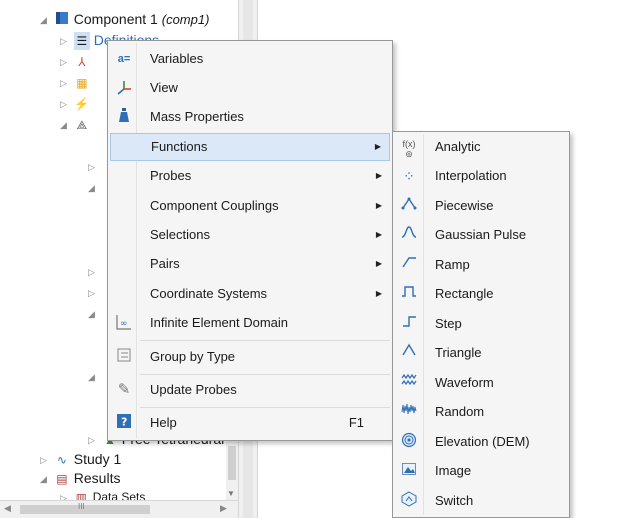  Describe the element at coordinates (409, 412) in the screenshot. I see `random-icon` at that location.